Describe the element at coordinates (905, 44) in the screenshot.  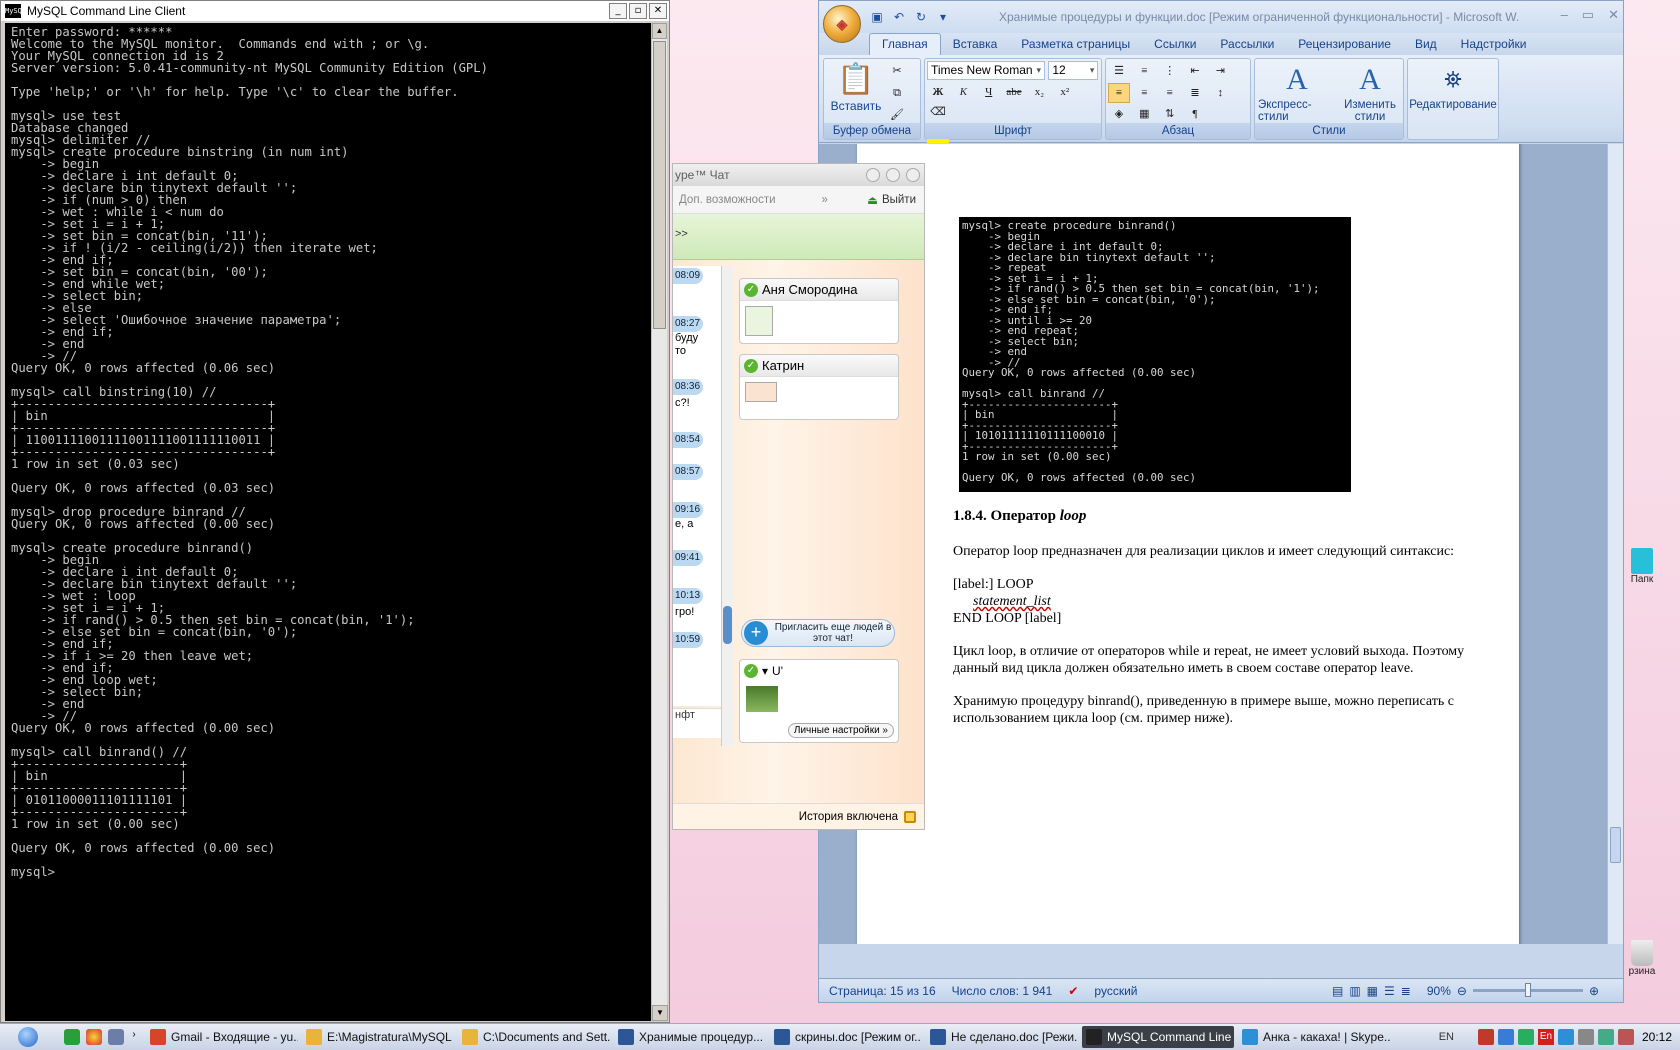
I see `tab-0: Главная` at that location.